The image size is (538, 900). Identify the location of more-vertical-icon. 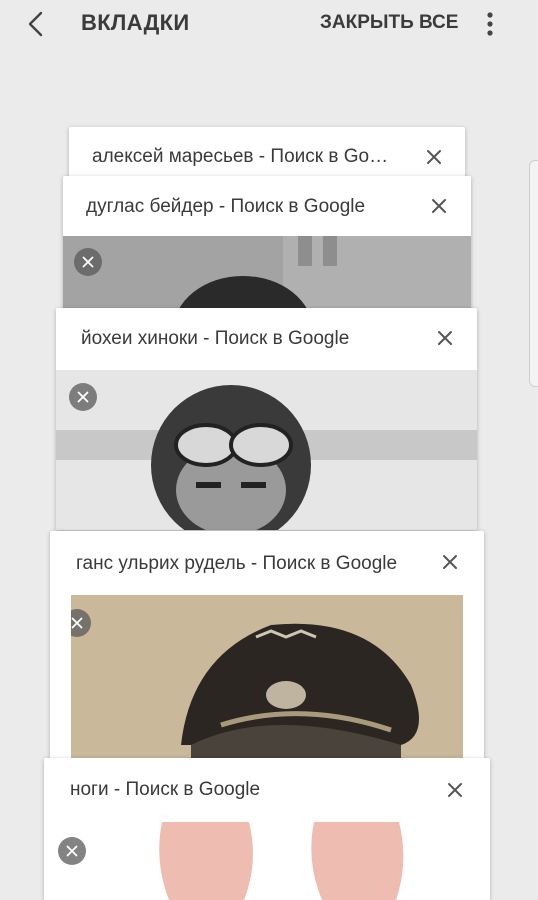
(490, 24).